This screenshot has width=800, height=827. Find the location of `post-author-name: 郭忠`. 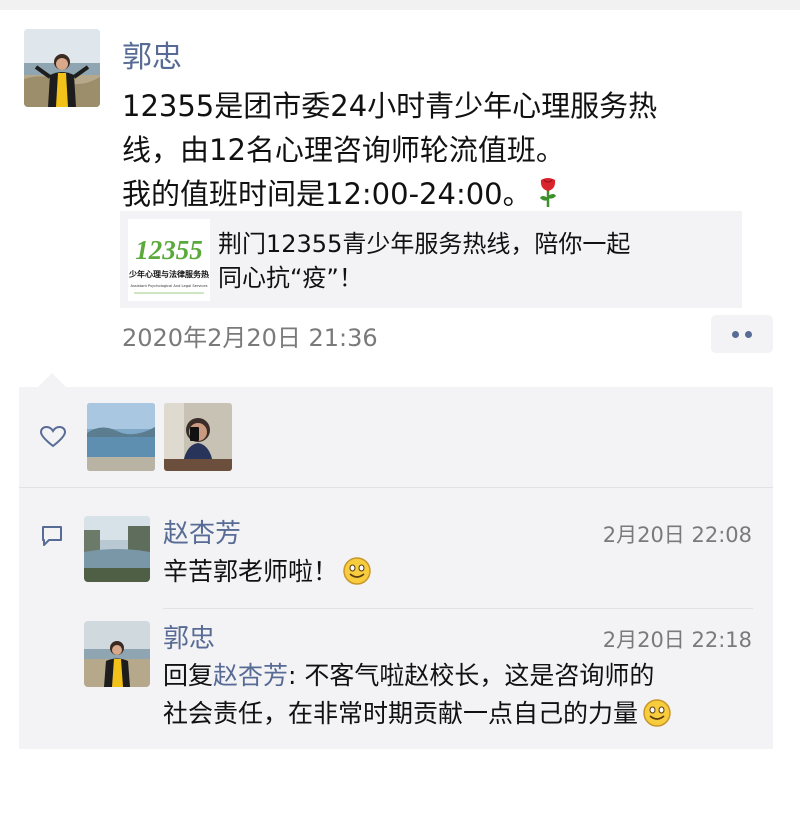

post-author-name: 郭忠 is located at coordinates (152, 54).